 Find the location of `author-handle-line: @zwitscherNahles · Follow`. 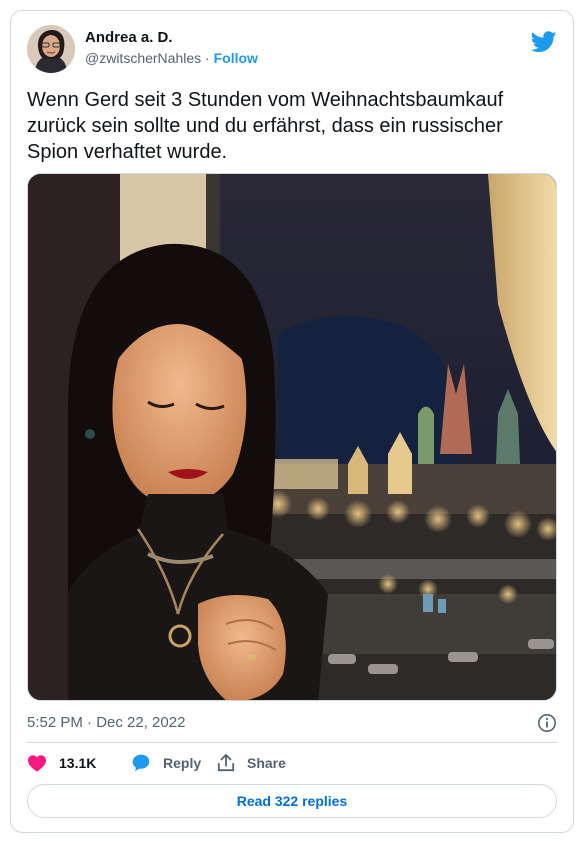

author-handle-line: @zwitscherNahles · Follow is located at coordinates (171, 58).